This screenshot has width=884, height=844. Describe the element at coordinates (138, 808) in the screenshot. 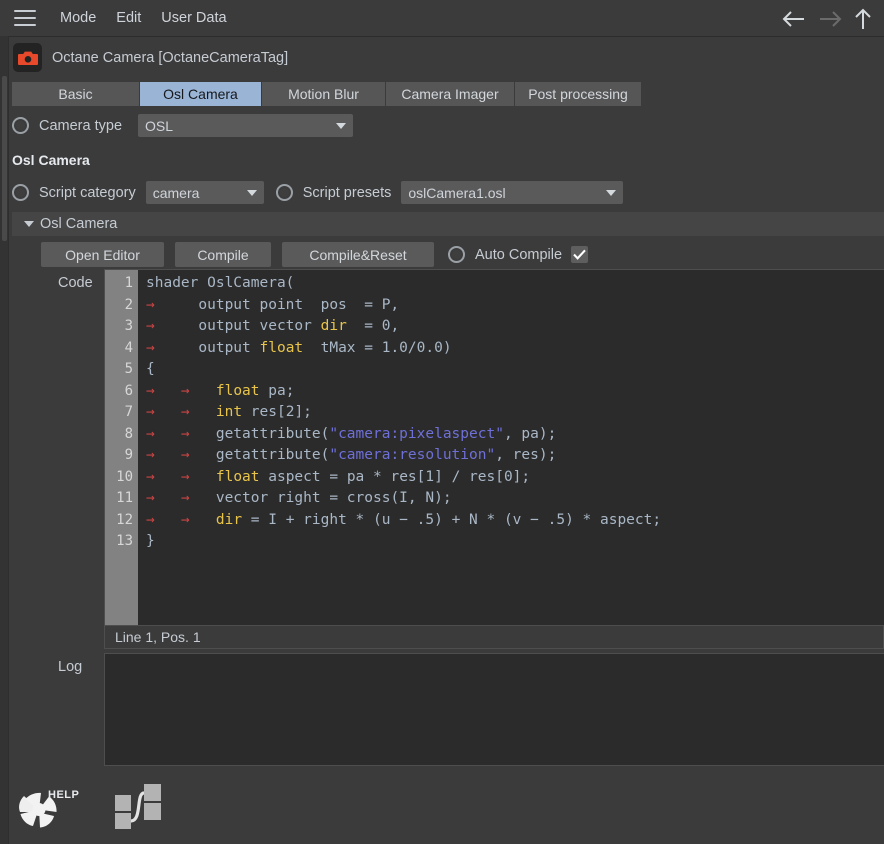

I see `node-editor-icon` at that location.